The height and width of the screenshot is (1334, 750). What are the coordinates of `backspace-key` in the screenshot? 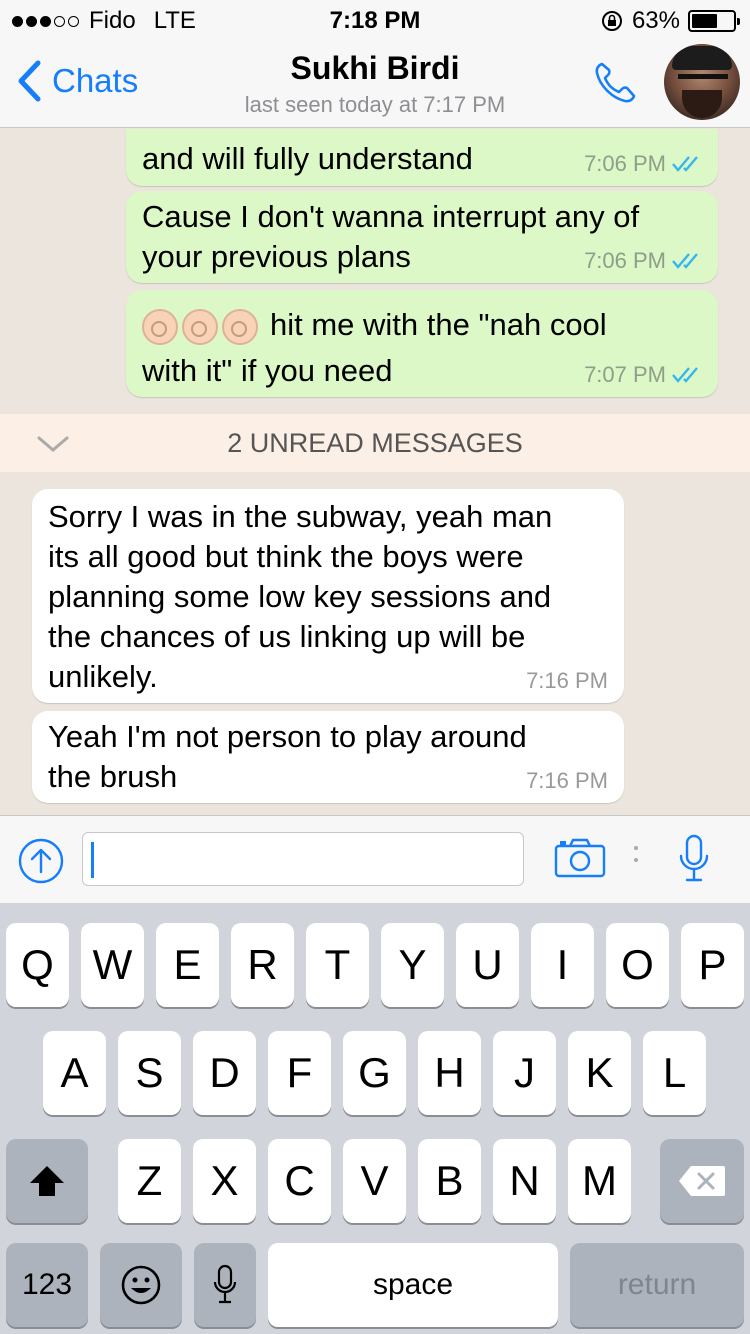 It's located at (702, 1181).